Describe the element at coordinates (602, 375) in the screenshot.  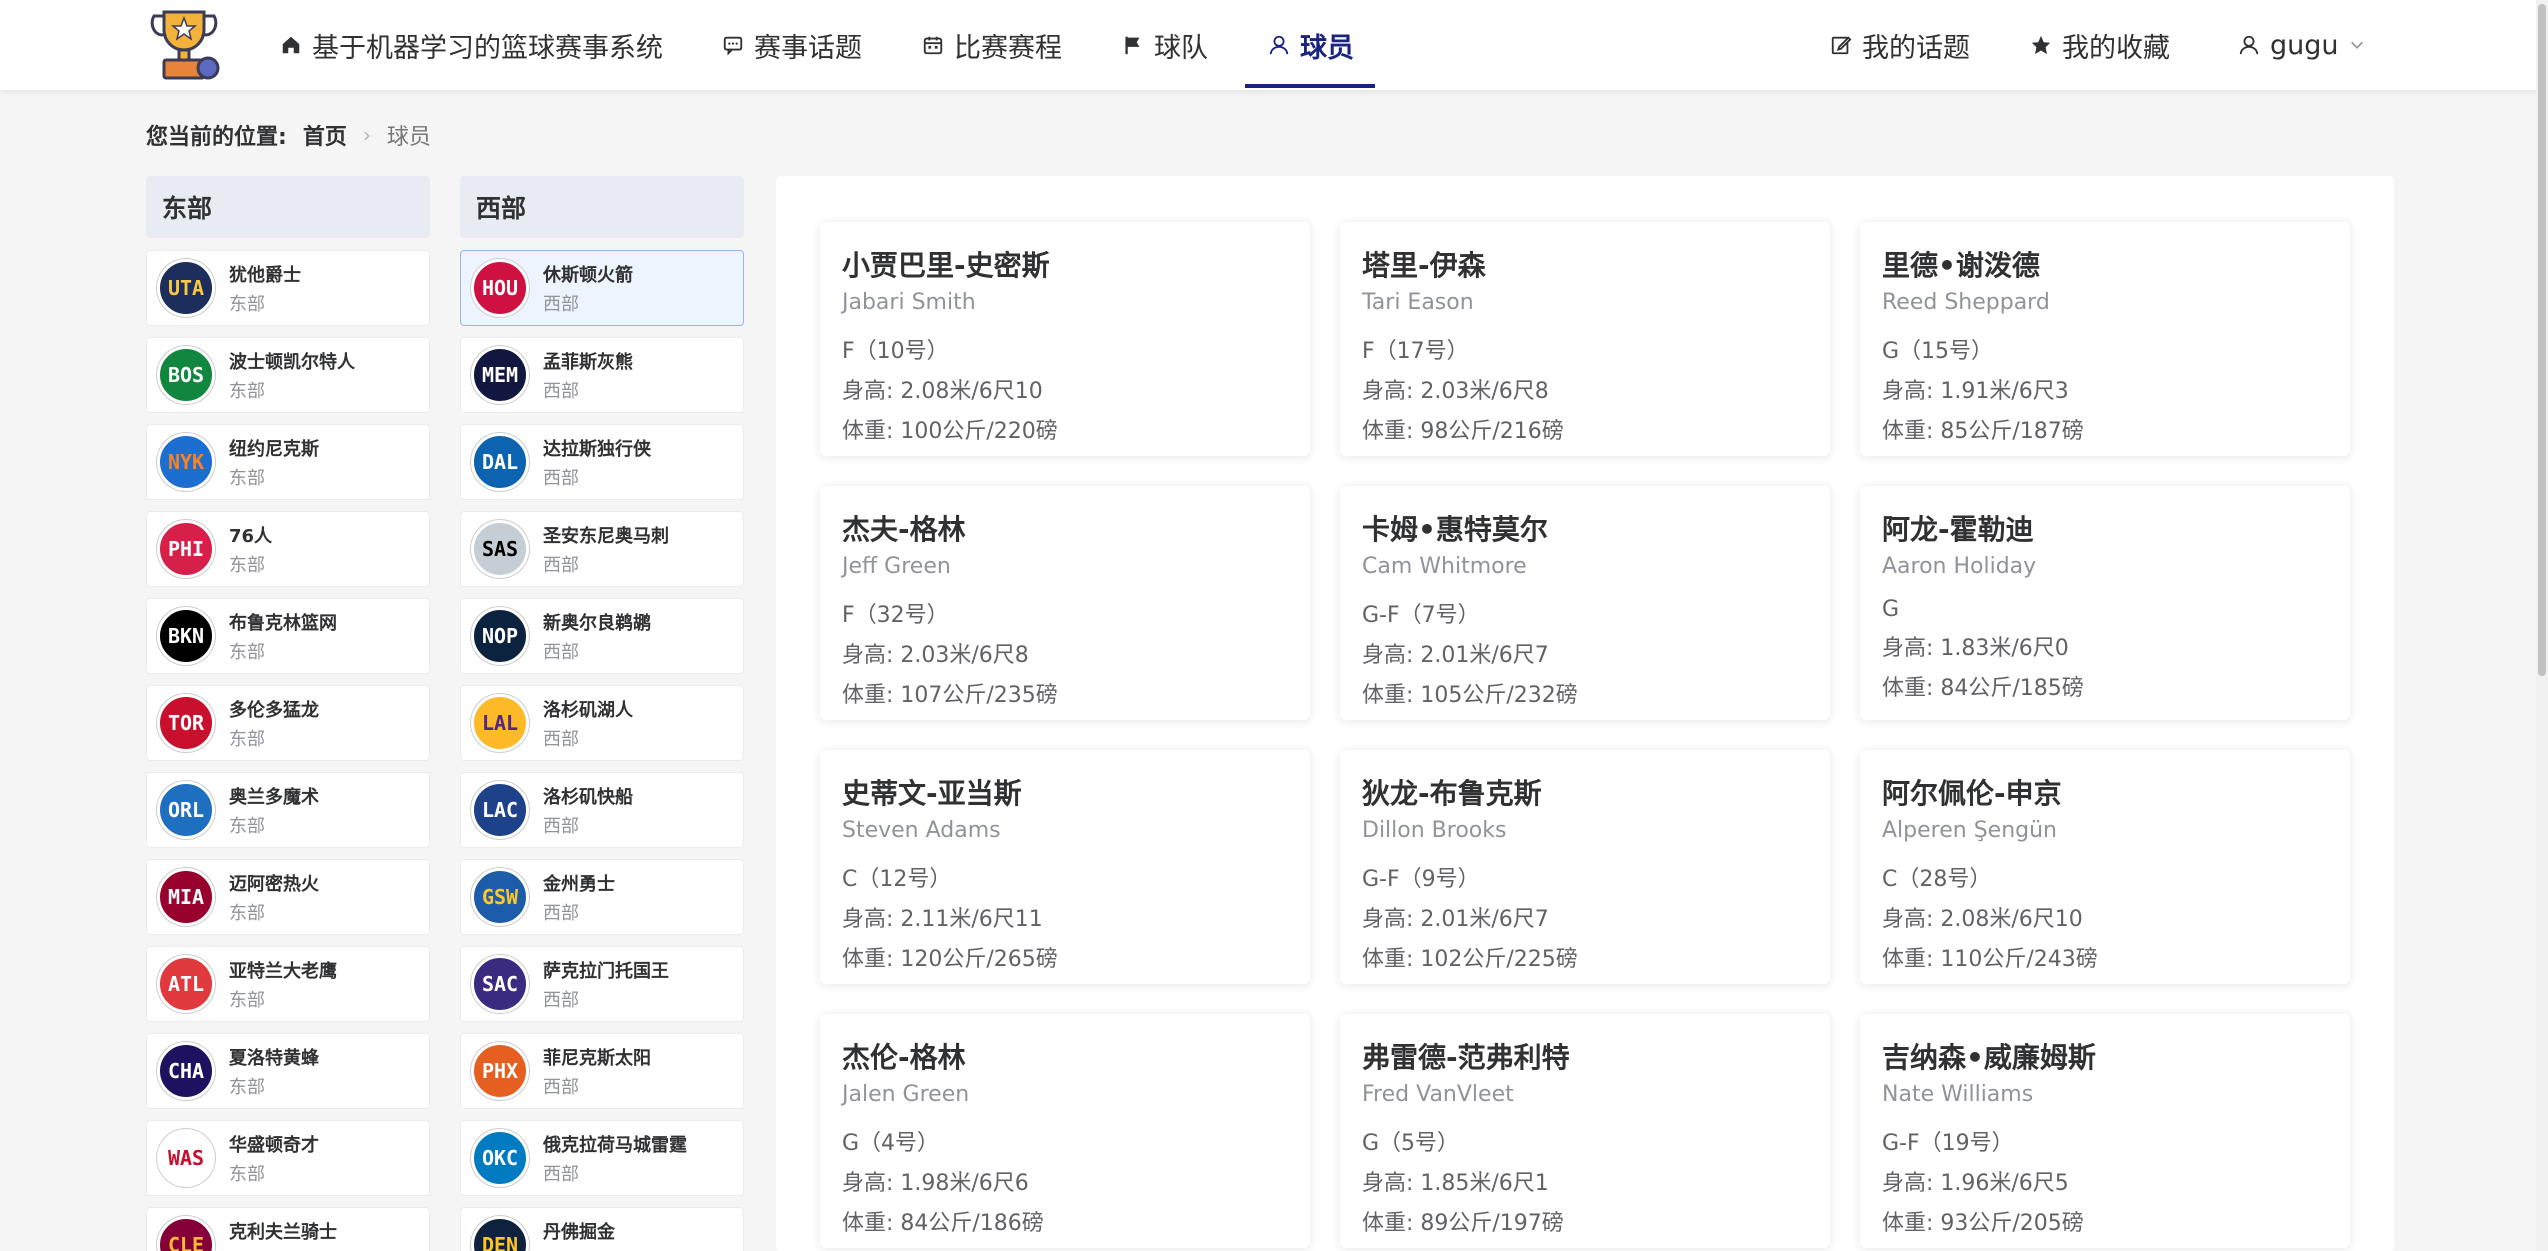
I see `team-item: MEM 孟菲斯灰熊 西部` at that location.